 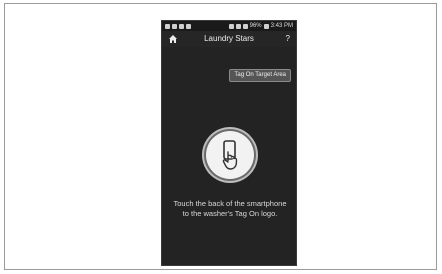 I want to click on nfc-icon, so click(x=231, y=26).